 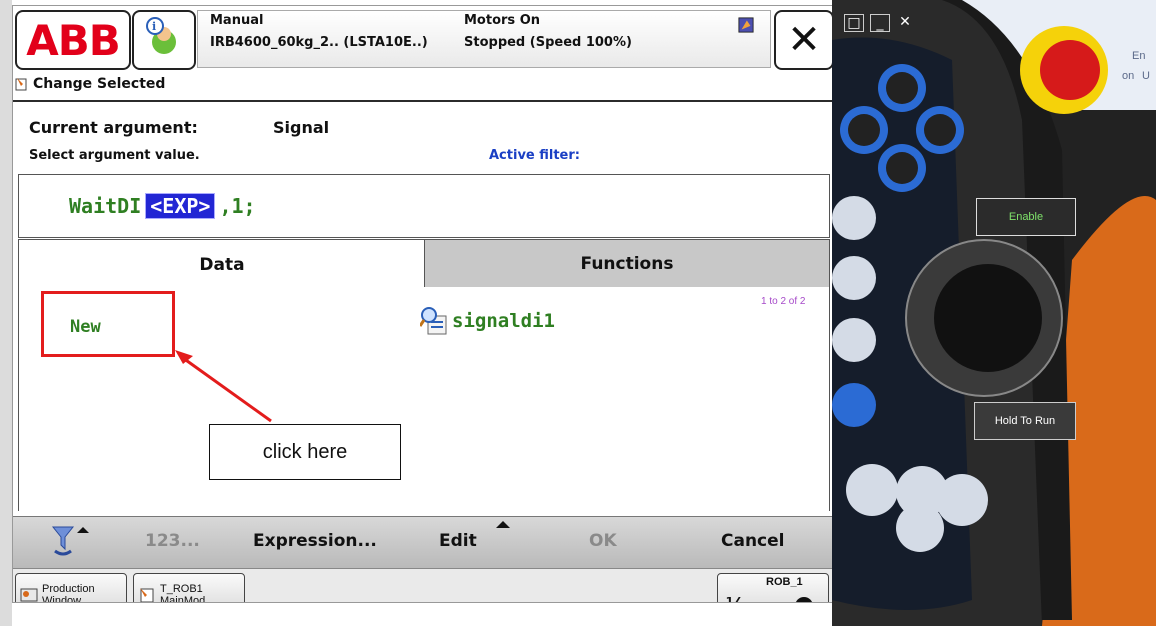 I want to click on enable-button: Enable, so click(x=1026, y=217).